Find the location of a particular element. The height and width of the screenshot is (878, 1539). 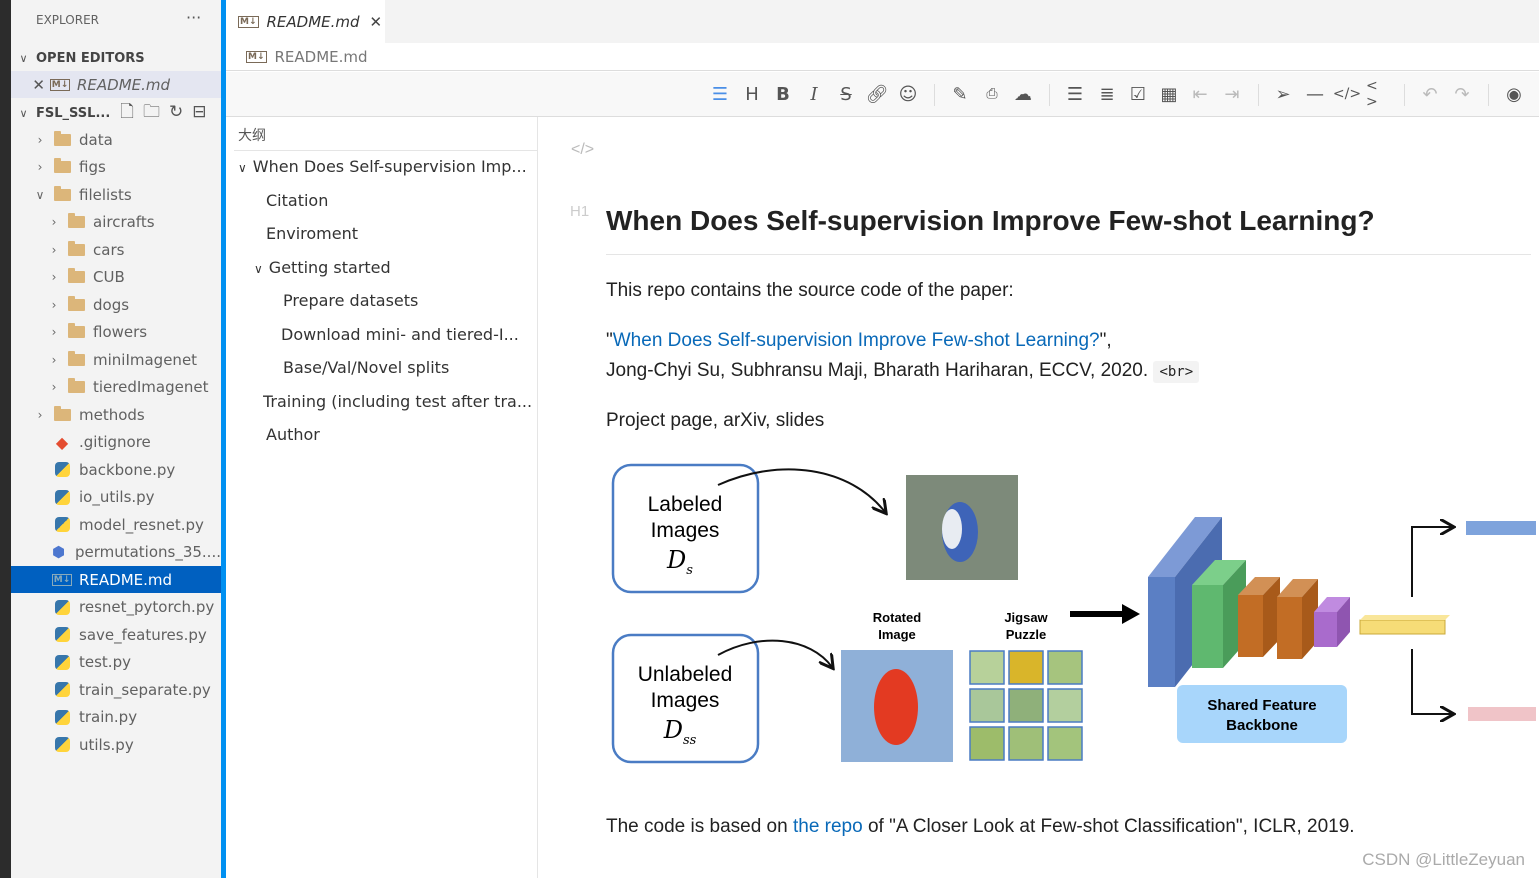

tree-item-label: CUB is located at coordinates (109, 277).